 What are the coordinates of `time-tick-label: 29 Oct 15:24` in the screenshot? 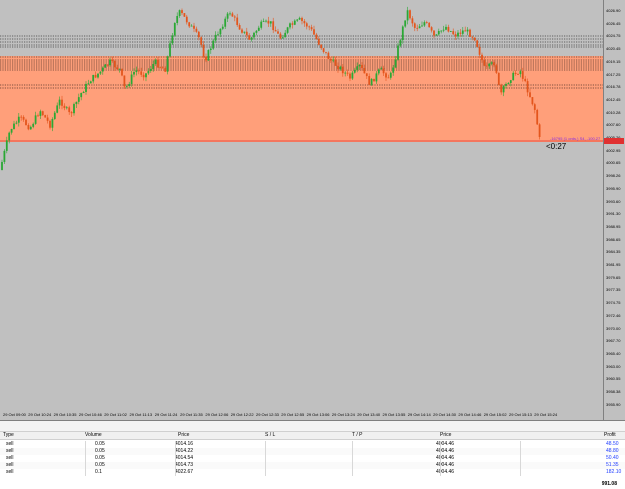 It's located at (546, 414).